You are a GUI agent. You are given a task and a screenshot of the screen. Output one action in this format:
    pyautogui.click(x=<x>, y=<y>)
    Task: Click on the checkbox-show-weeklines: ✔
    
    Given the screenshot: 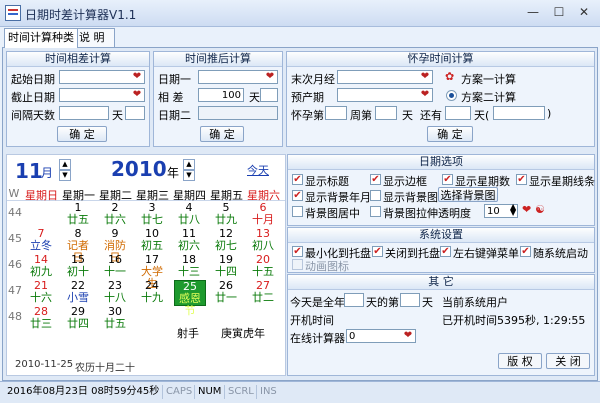 What is the action you would take?
    pyautogui.click(x=521, y=179)
    